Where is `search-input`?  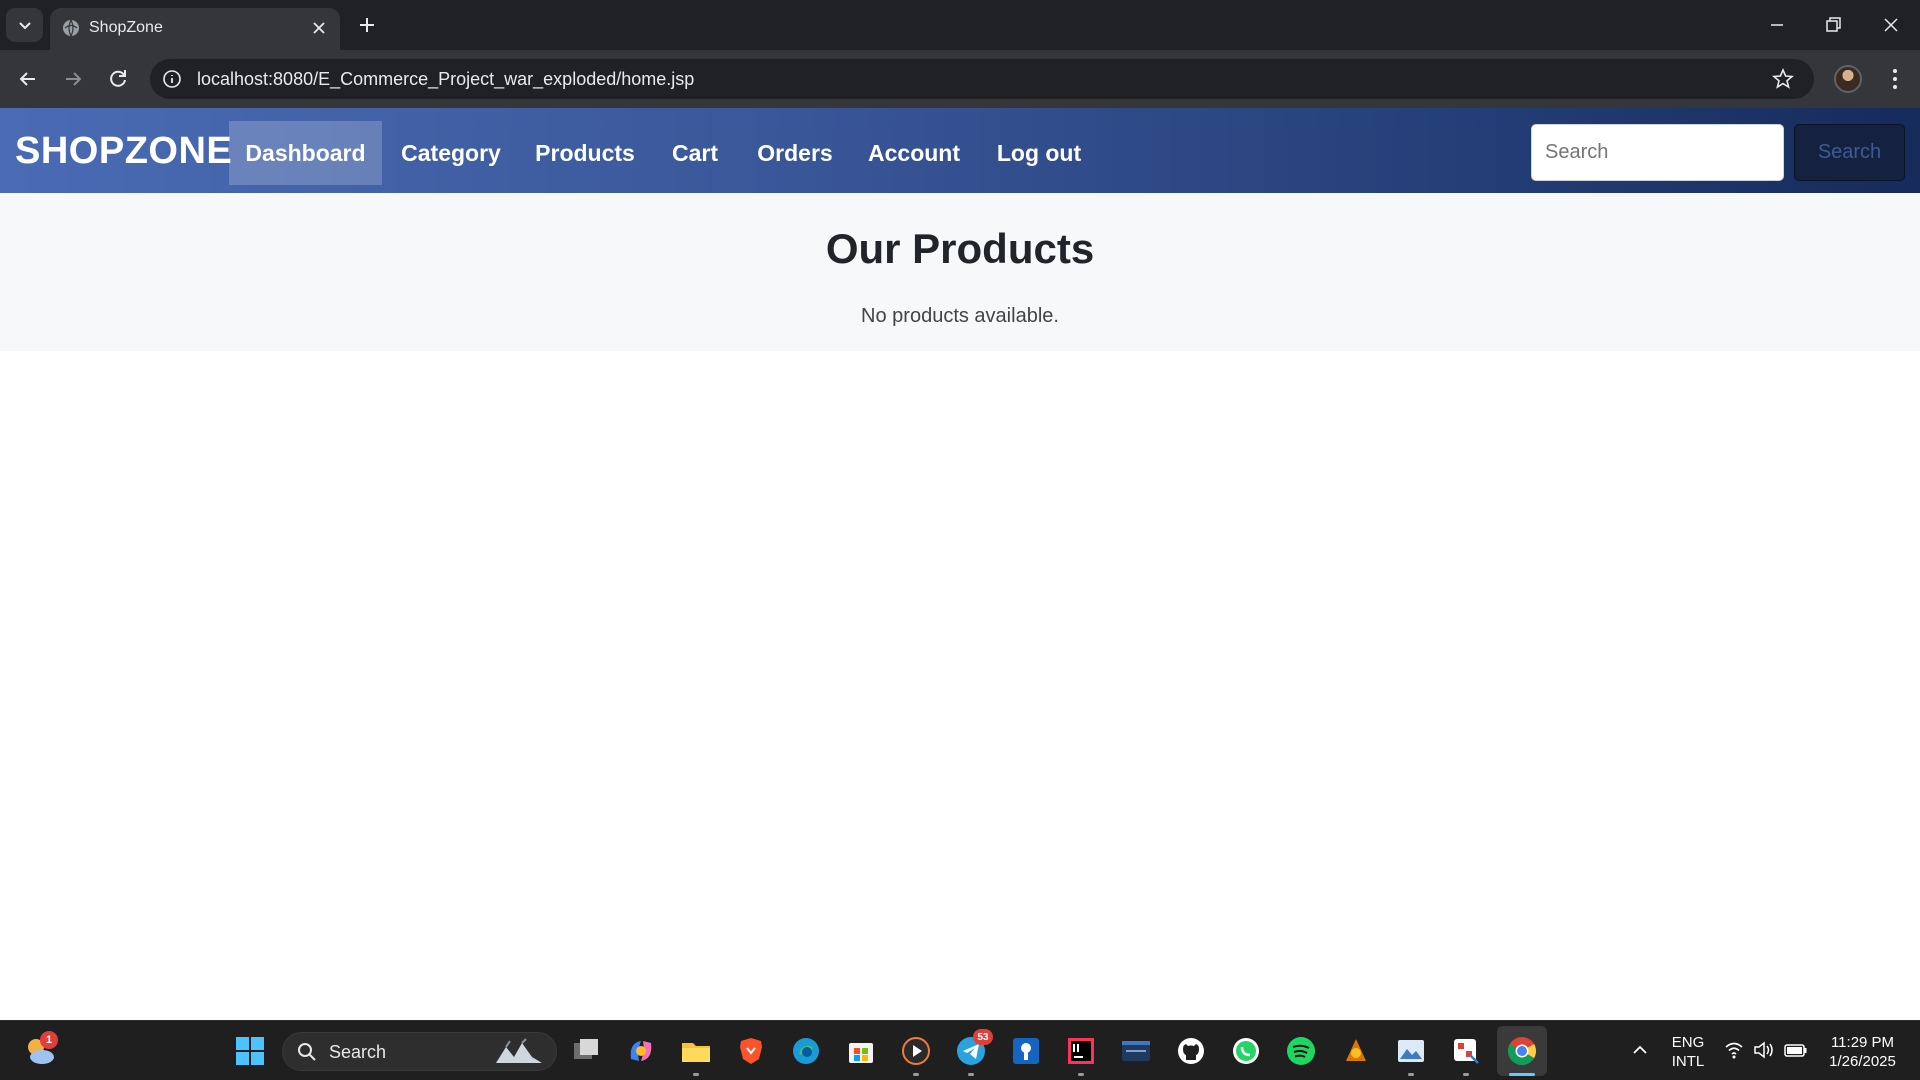 search-input is located at coordinates (1657, 152).